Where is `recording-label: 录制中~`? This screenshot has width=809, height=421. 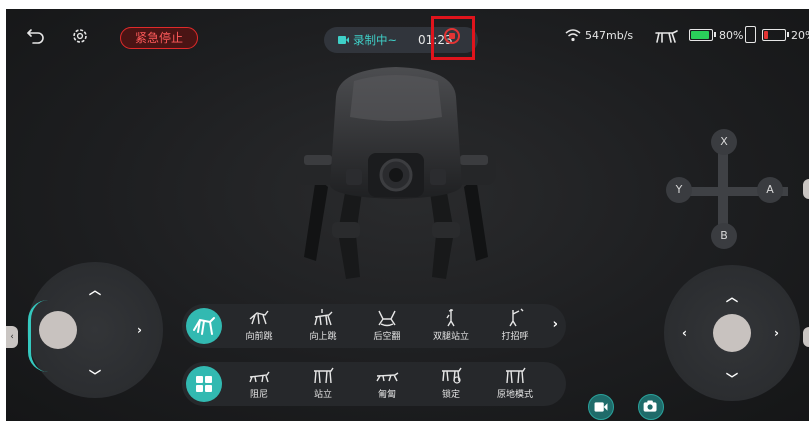 recording-label: 录制中~ is located at coordinates (375, 40).